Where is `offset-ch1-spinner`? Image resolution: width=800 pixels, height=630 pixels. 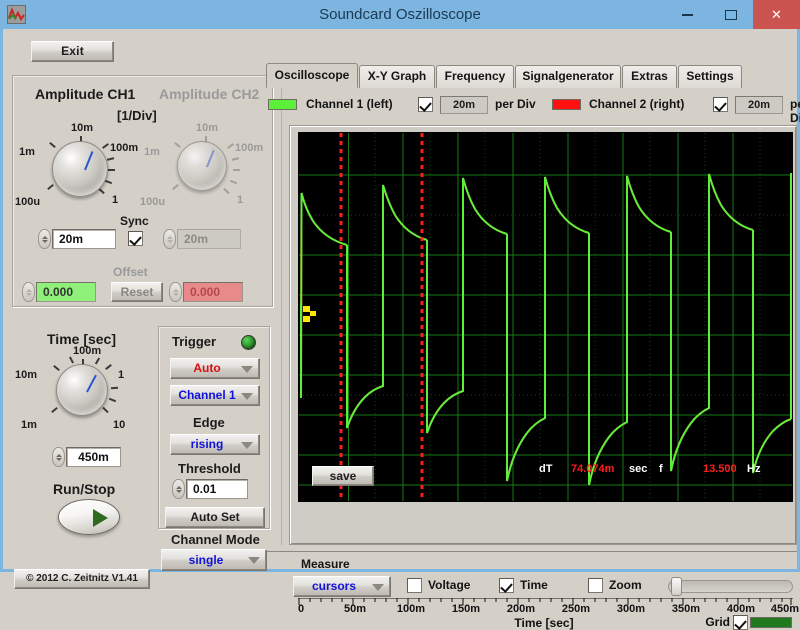 offset-ch1-spinner is located at coordinates (28, 292).